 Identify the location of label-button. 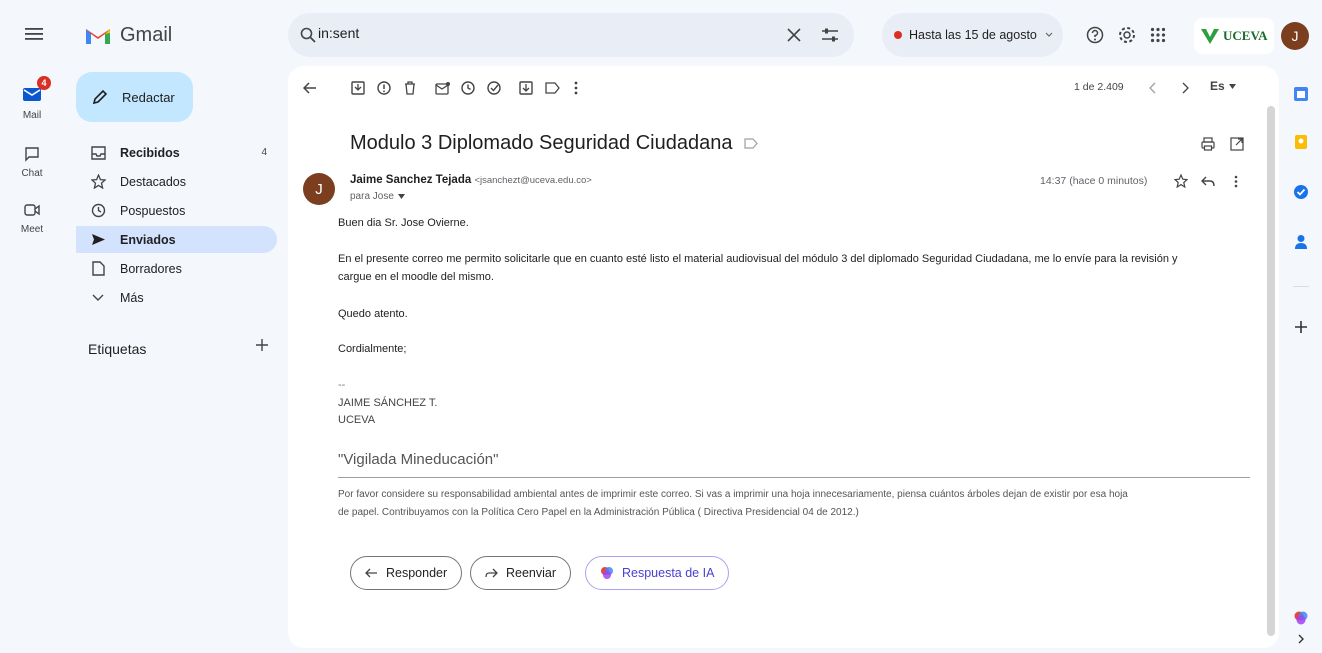
(552, 88).